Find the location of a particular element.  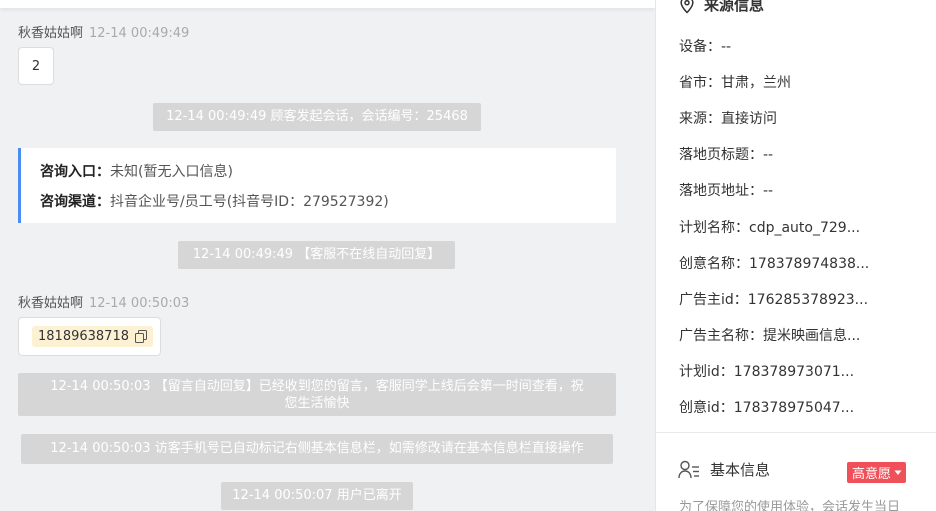

system-notice: 12-14 00:50:07 用户已离开 is located at coordinates (317, 496).